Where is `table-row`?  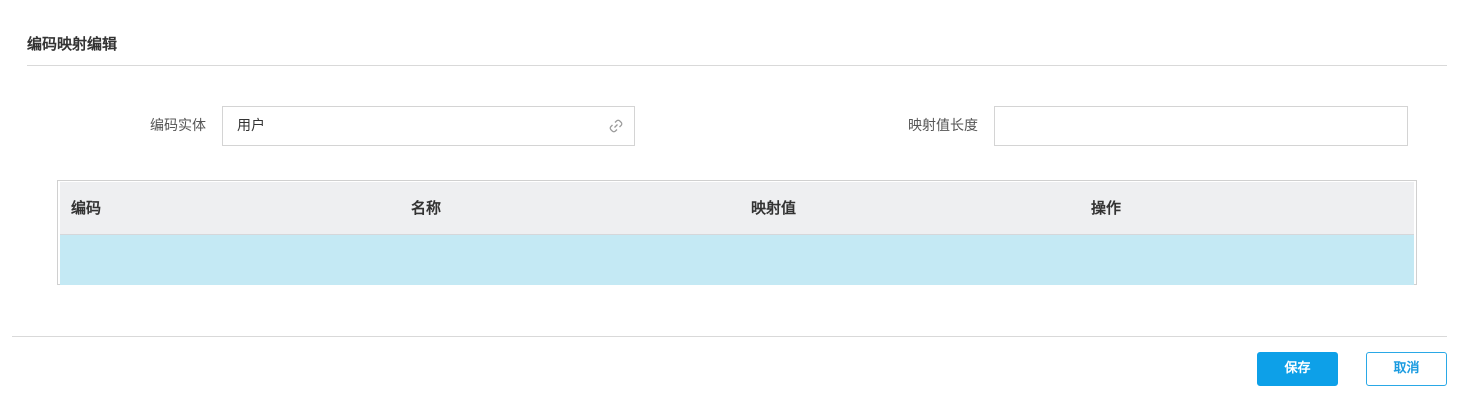 table-row is located at coordinates (737, 260).